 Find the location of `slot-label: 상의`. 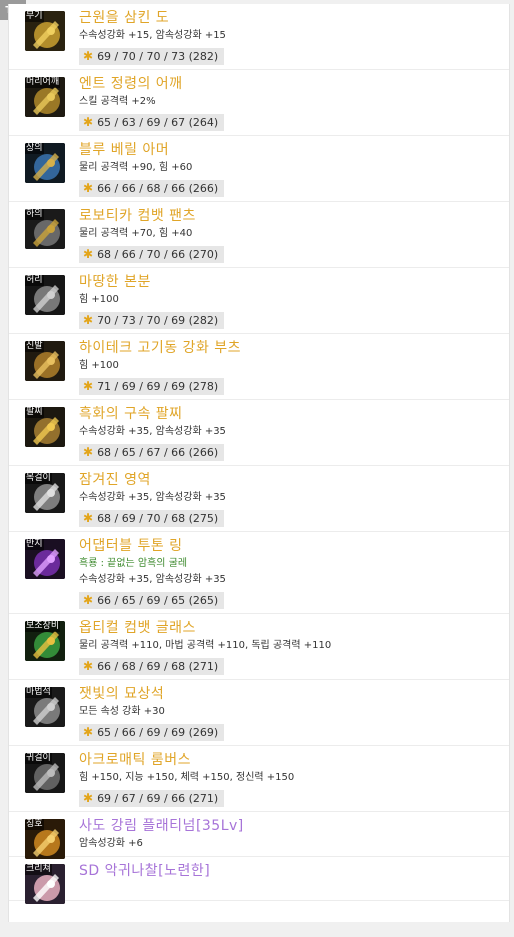

slot-label: 상의 is located at coordinates (34, 148).